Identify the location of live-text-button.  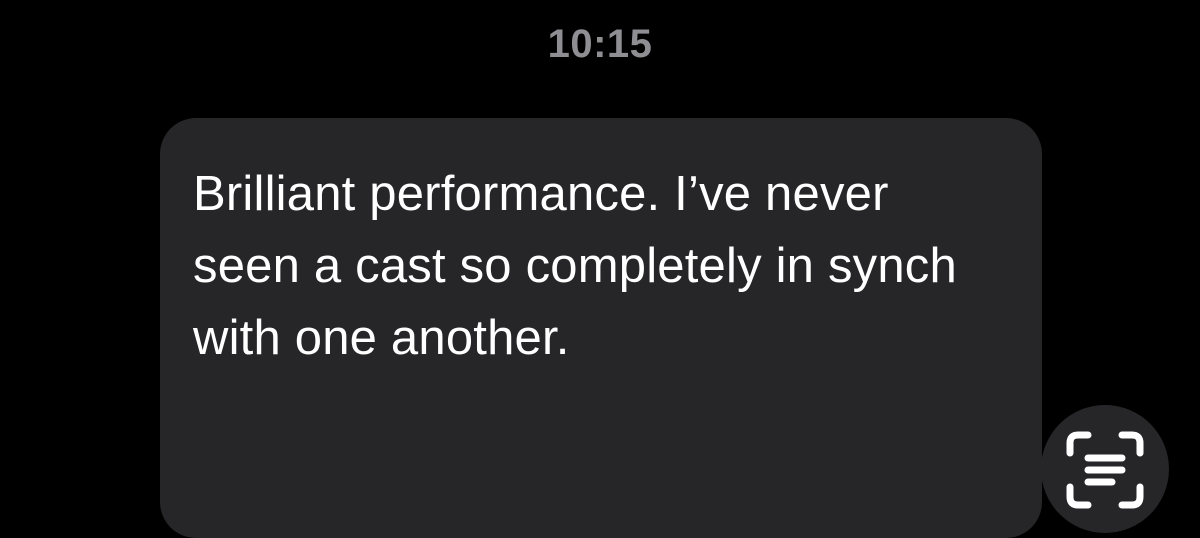
(1105, 469).